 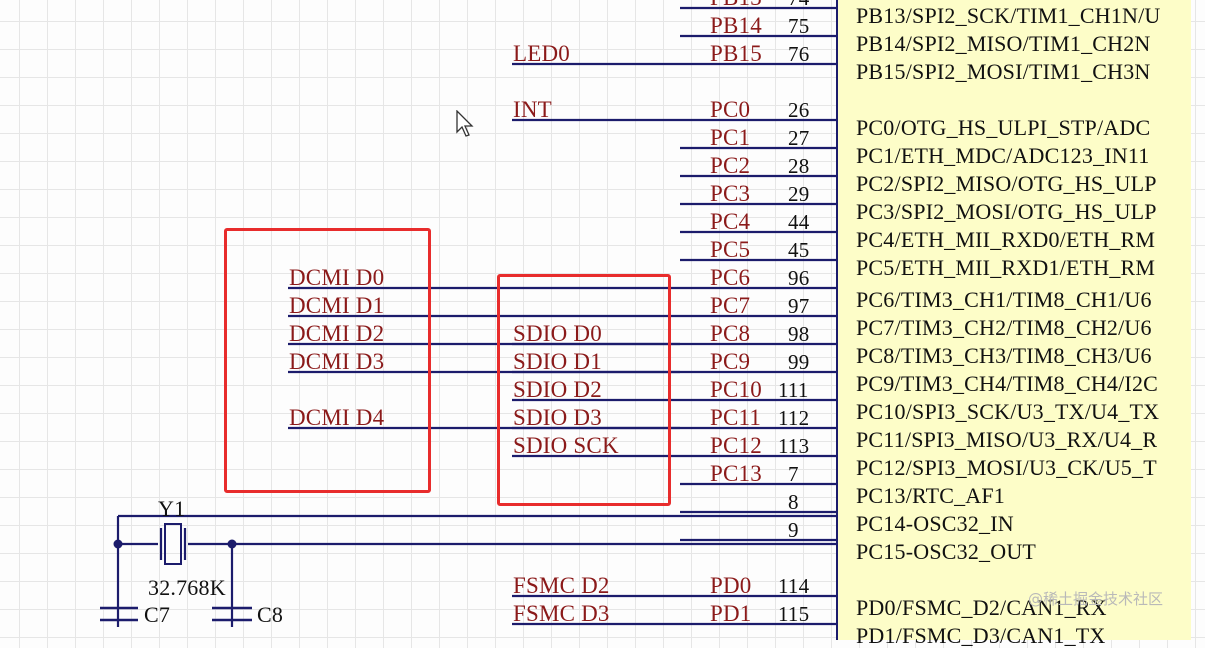 I want to click on pin-function-PC9: PC9/TIM3_CH4/TIM8_CH4/I2C, so click(x=1007, y=383).